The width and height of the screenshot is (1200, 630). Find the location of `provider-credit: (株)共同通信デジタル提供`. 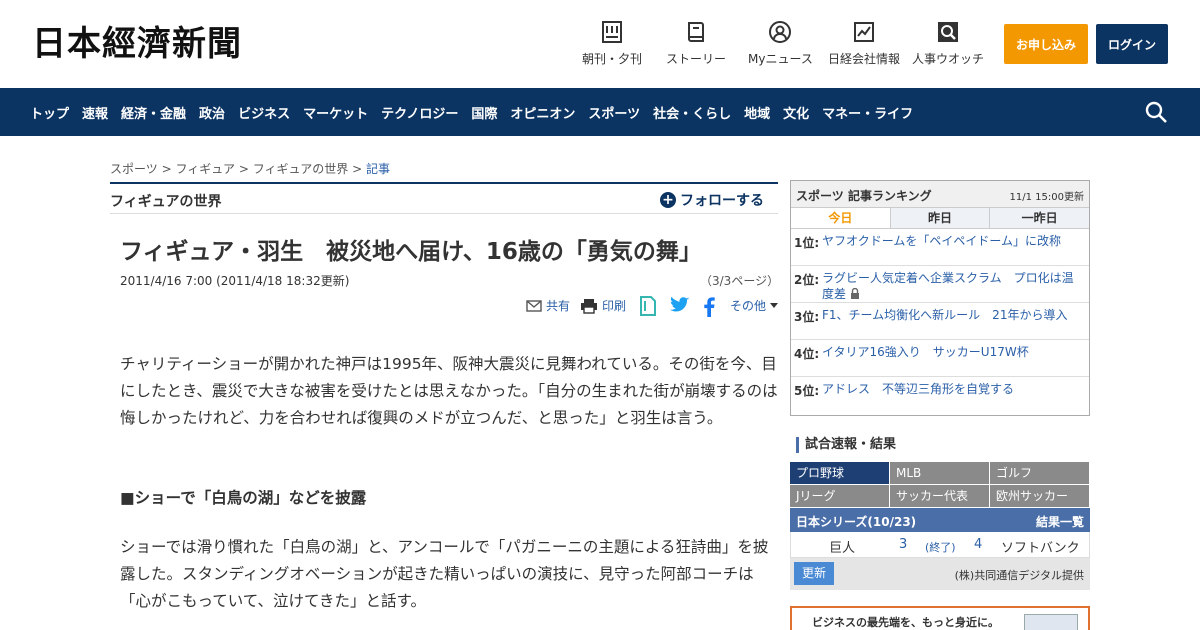

provider-credit: (株)共同通信デジタル提供 is located at coordinates (1019, 575).